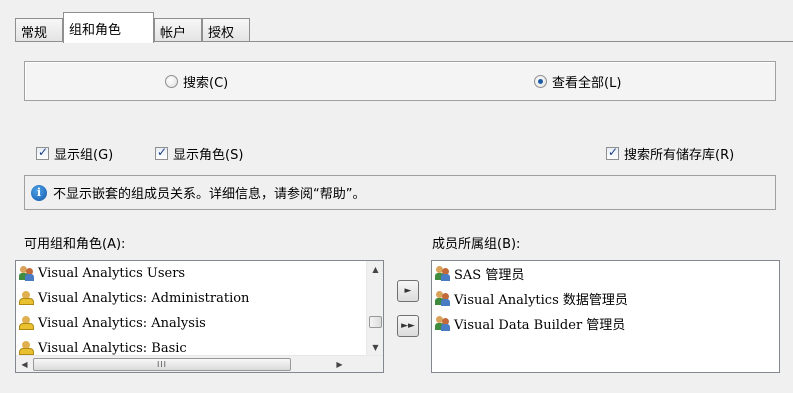 This screenshot has width=793, height=393. What do you see at coordinates (339, 364) in the screenshot?
I see `scroll-right-icon: ▶` at bounding box center [339, 364].